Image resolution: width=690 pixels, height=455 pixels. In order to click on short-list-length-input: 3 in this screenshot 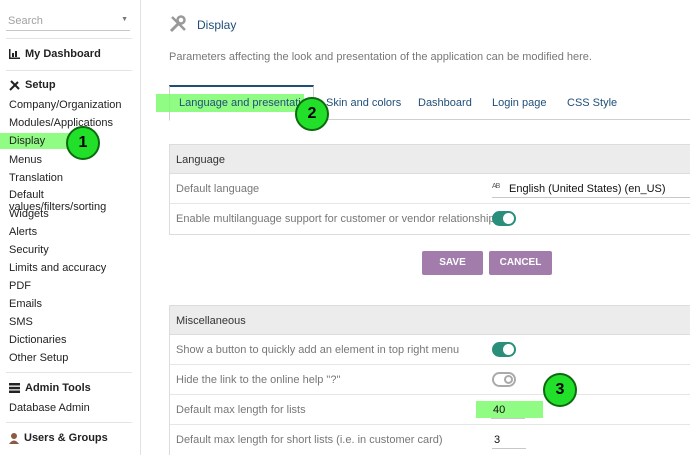, I will do `click(509, 440)`.